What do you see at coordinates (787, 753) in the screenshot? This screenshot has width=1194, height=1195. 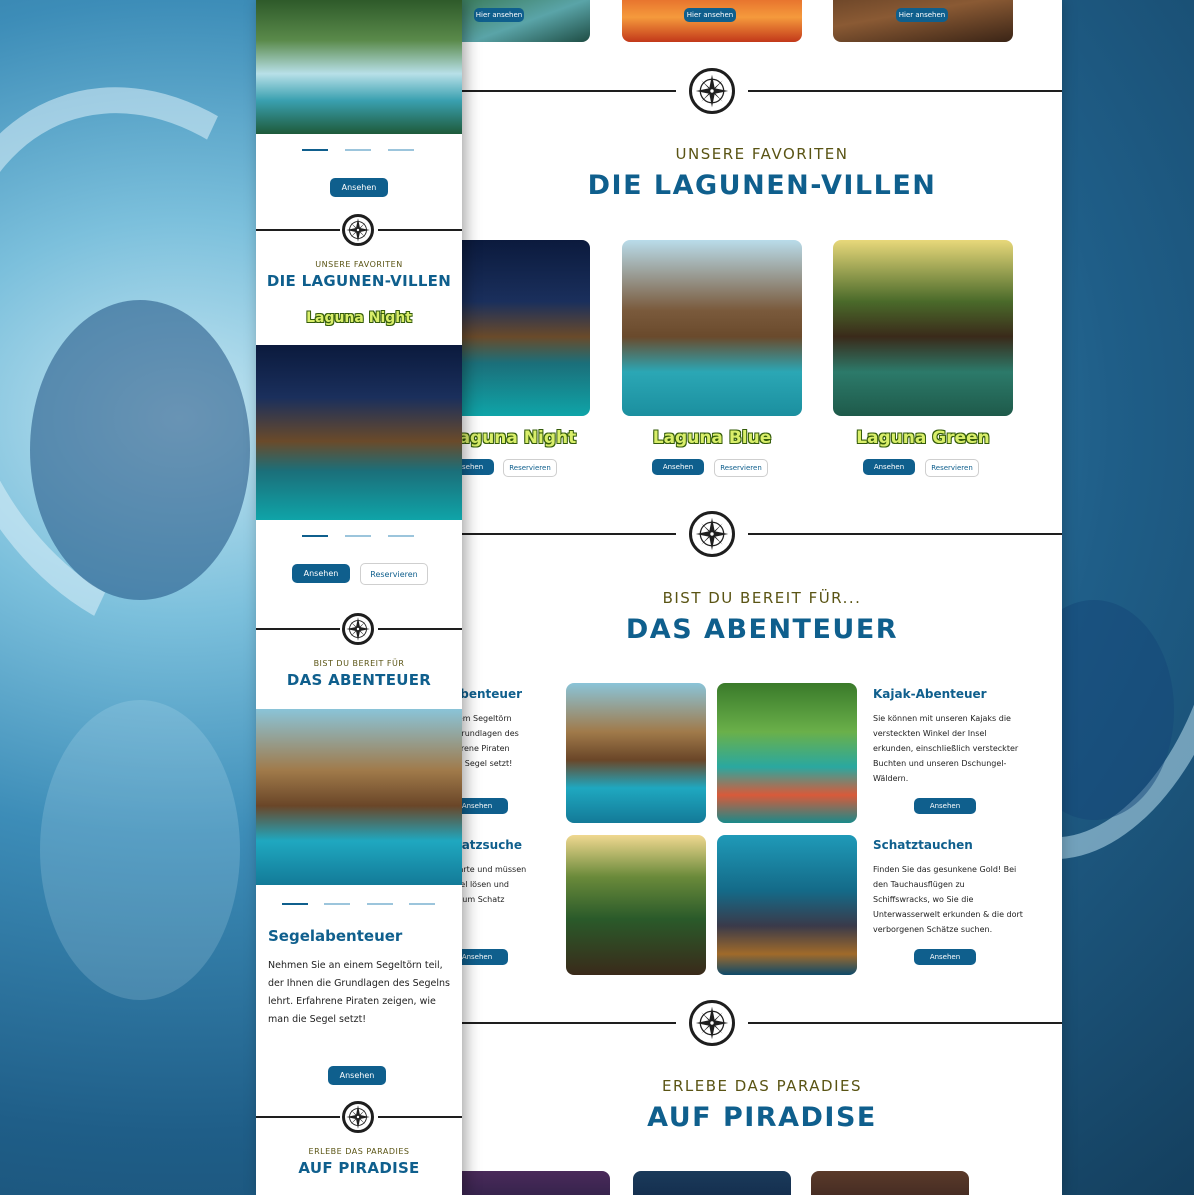 I see `kayak-image` at bounding box center [787, 753].